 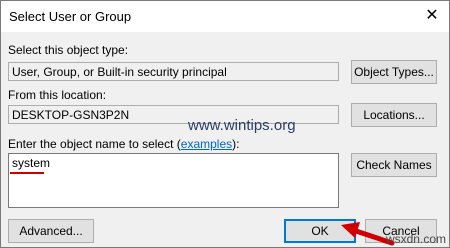 I want to click on location-label: From this location:, so click(x=57, y=95).